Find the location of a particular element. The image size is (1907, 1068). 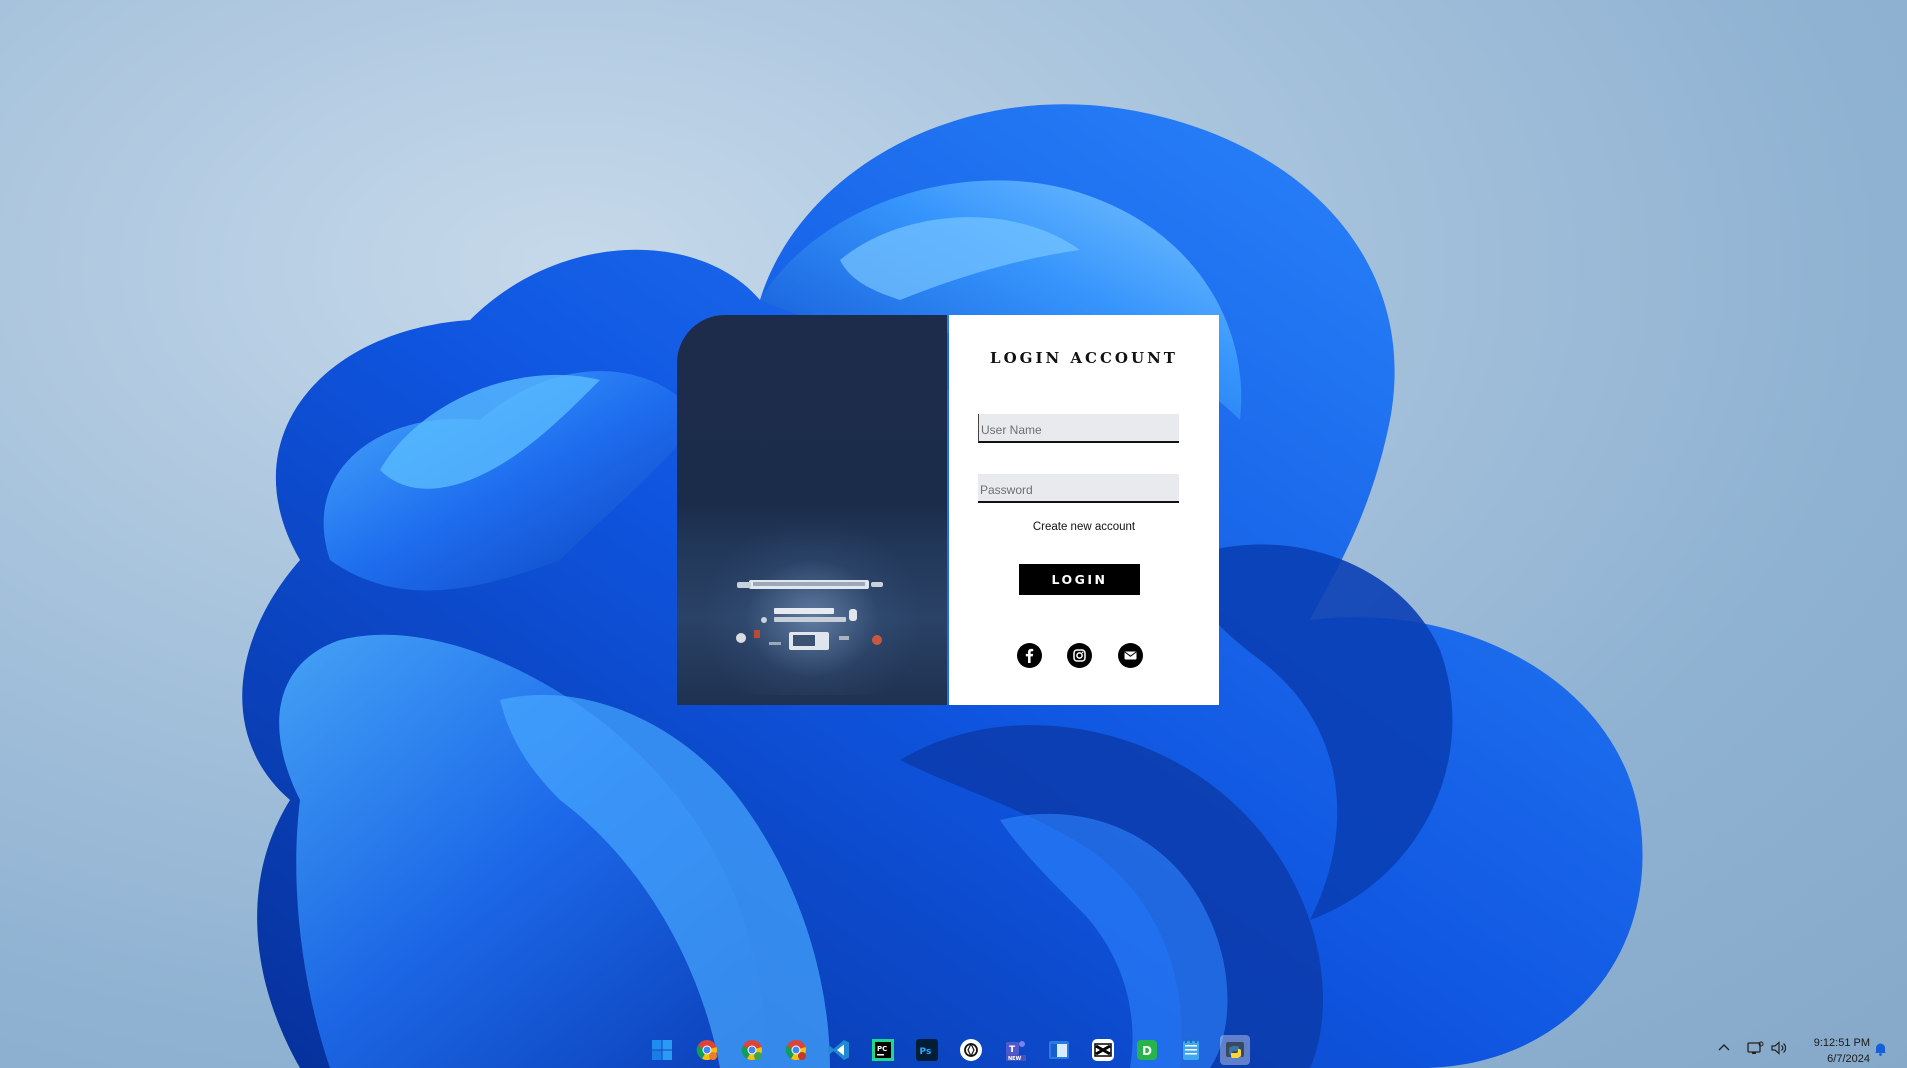

python-app-icon is located at coordinates (1235, 1050).